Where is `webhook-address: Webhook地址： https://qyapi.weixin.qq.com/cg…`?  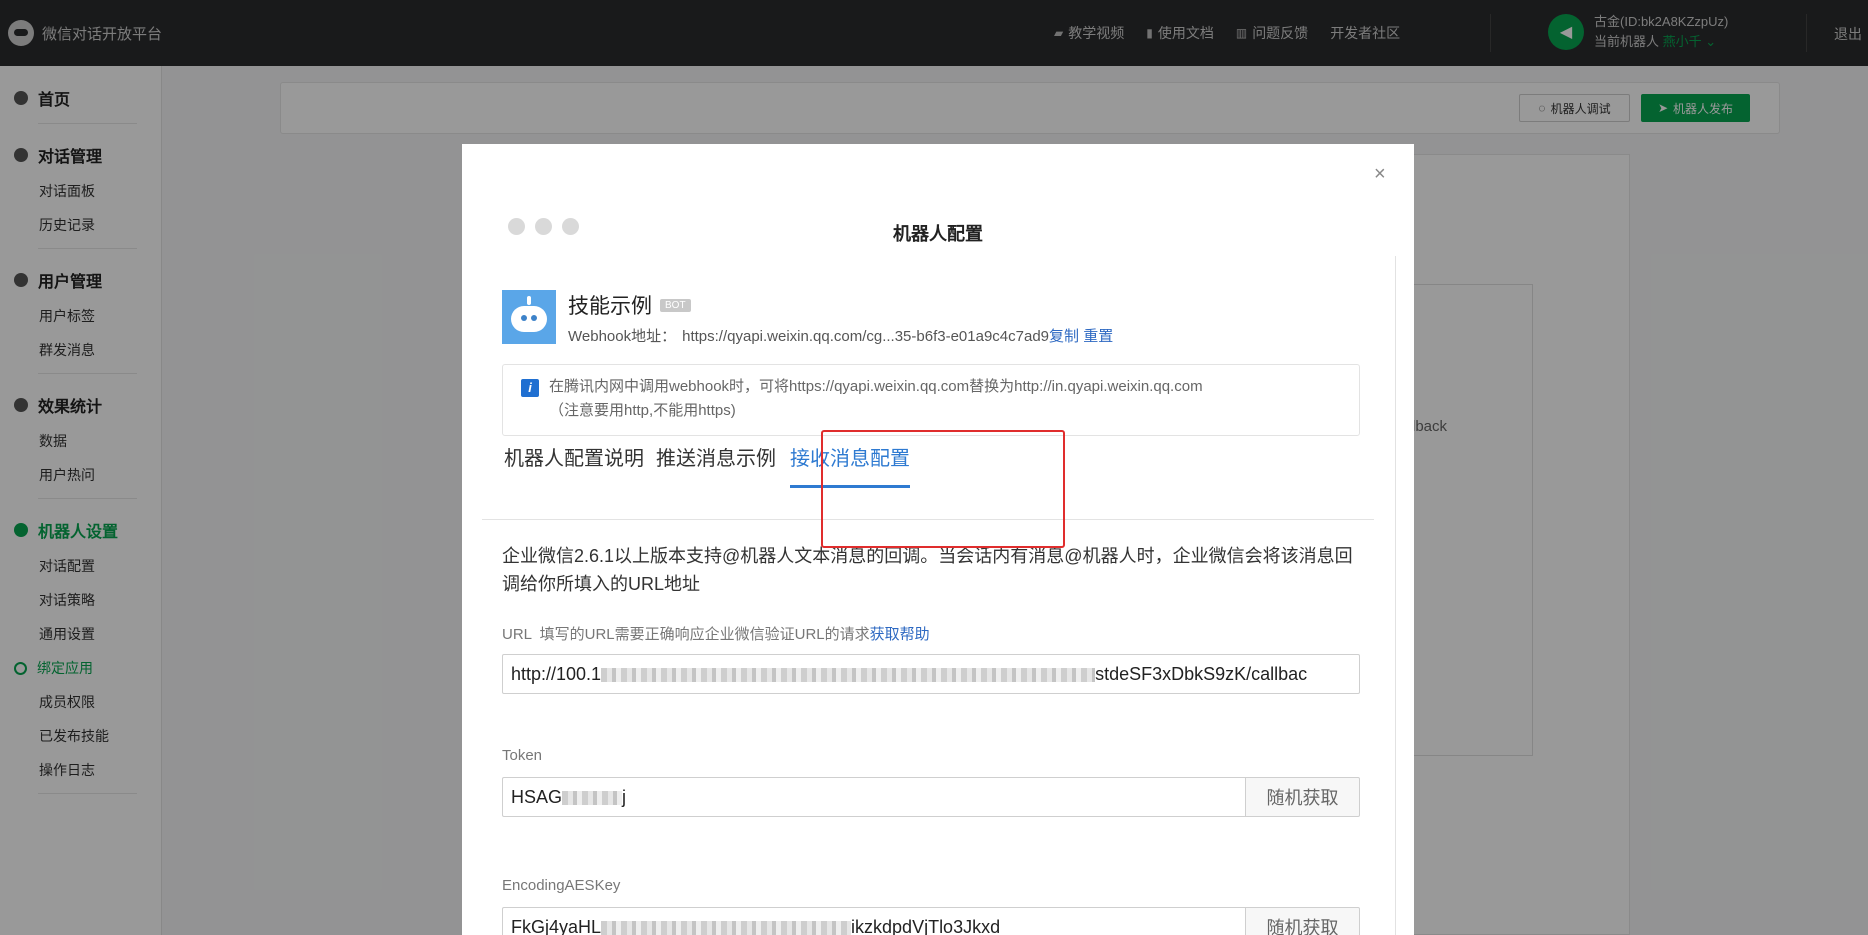 webhook-address: Webhook地址： https://qyapi.weixin.qq.com/cg… is located at coordinates (841, 336).